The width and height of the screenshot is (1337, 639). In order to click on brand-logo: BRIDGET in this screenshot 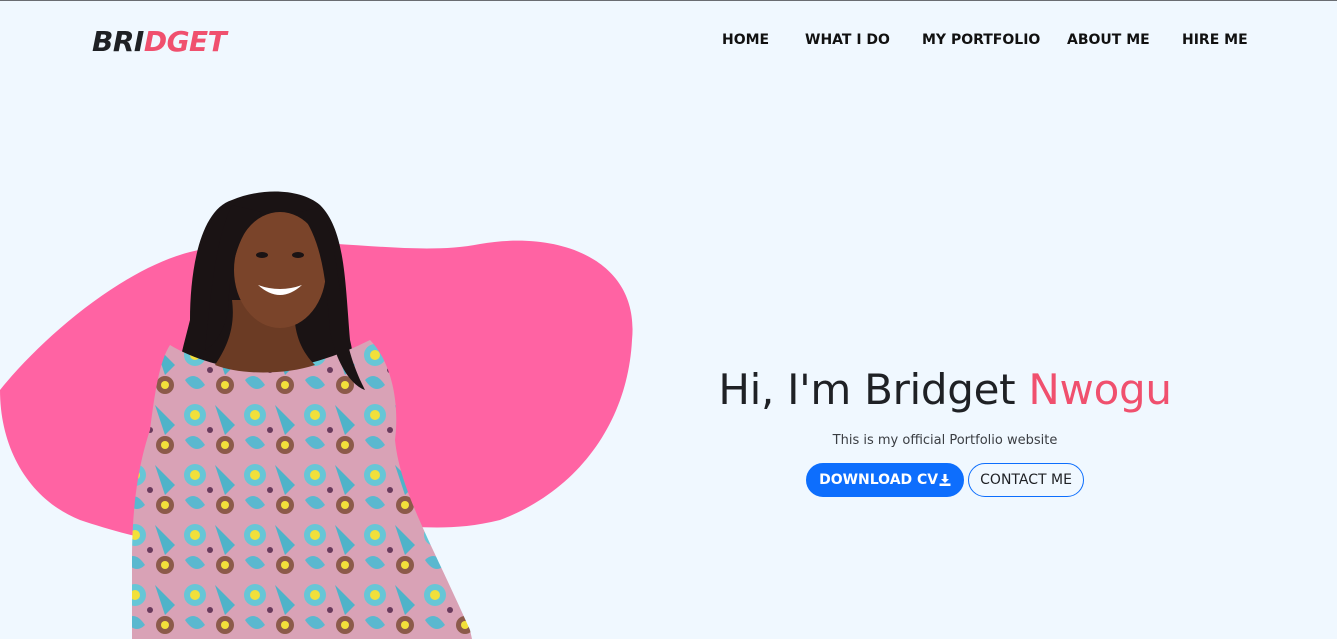, I will do `click(159, 42)`.